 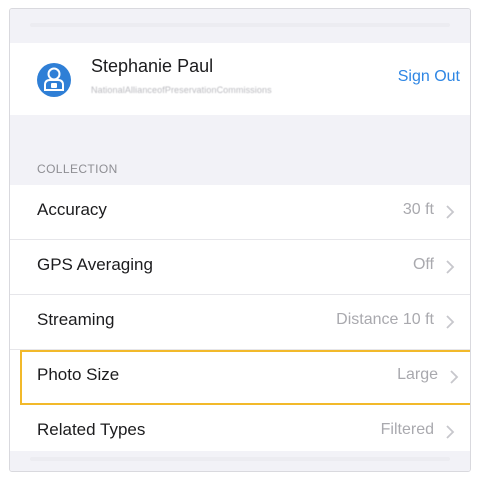 I want to click on bottom-hint-bar, so click(x=240, y=459).